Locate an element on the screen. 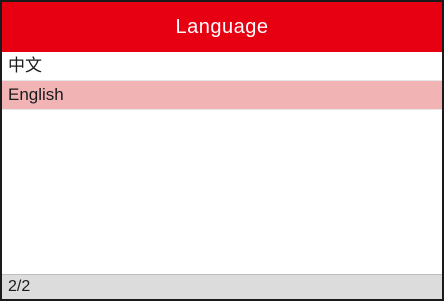  page-title: Language is located at coordinates (222, 26).